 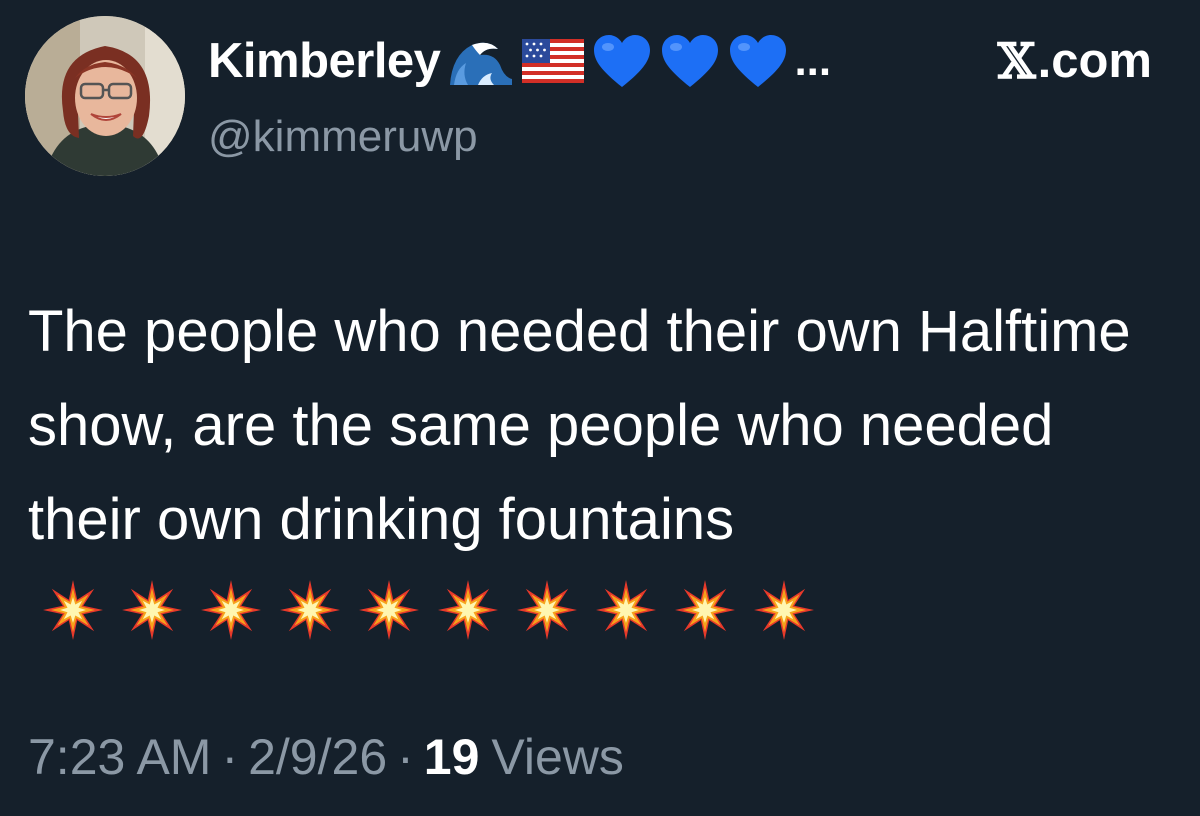 What do you see at coordinates (1094, 61) in the screenshot?
I see `site-domain: .com` at bounding box center [1094, 61].